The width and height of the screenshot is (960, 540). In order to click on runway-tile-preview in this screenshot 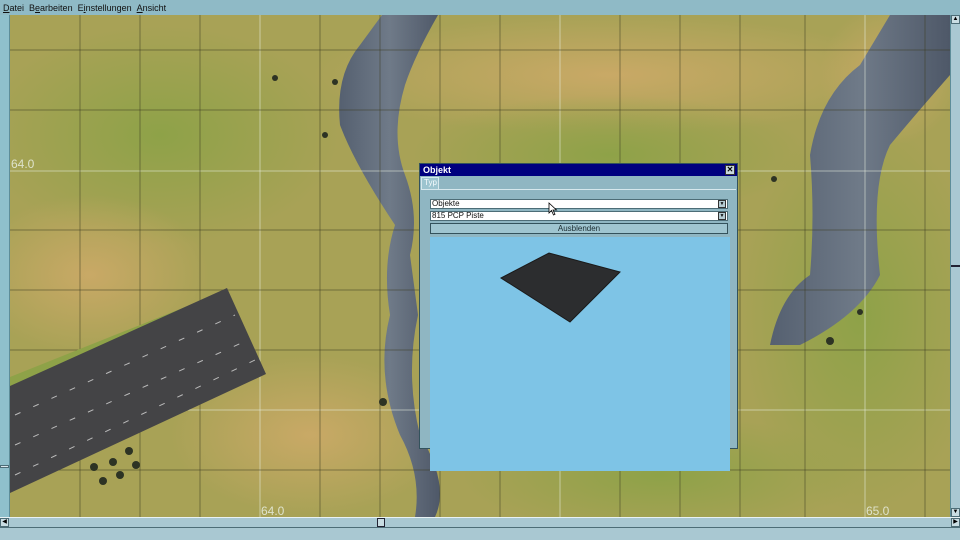, I will do `click(560, 287)`.